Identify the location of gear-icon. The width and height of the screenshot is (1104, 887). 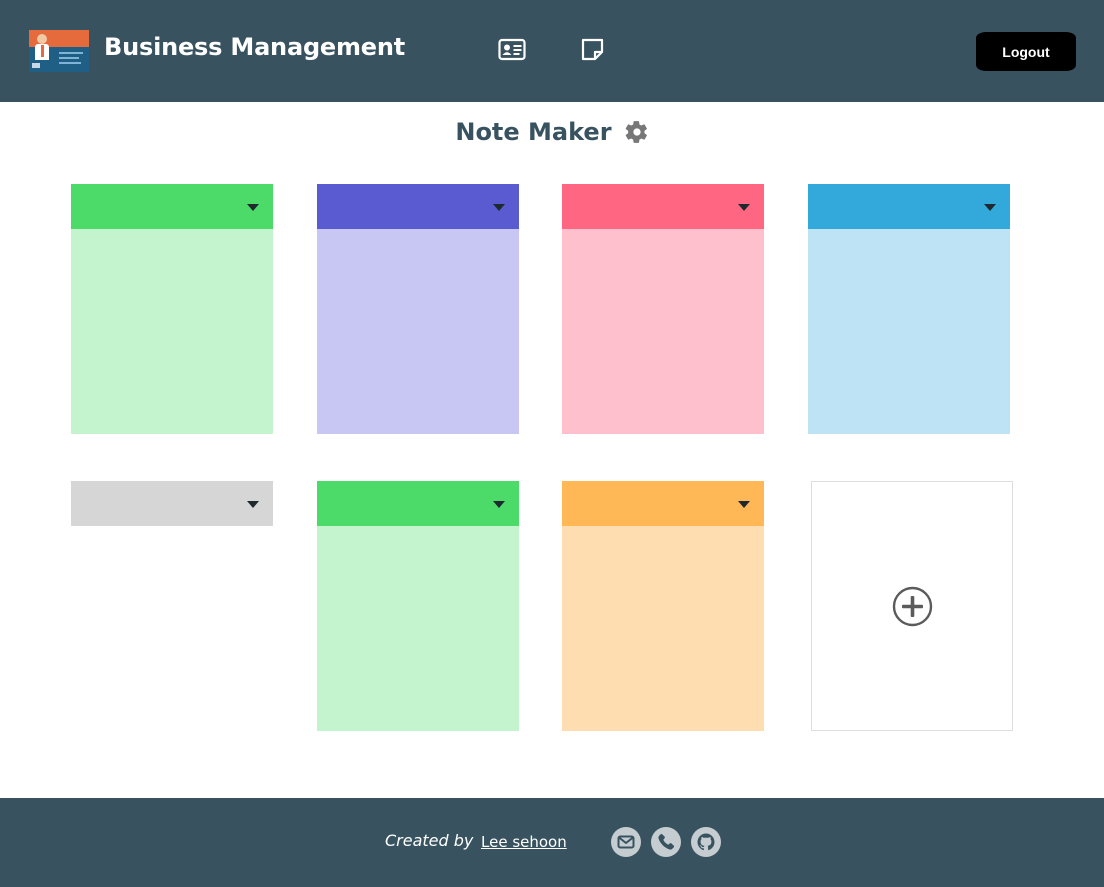
(637, 132).